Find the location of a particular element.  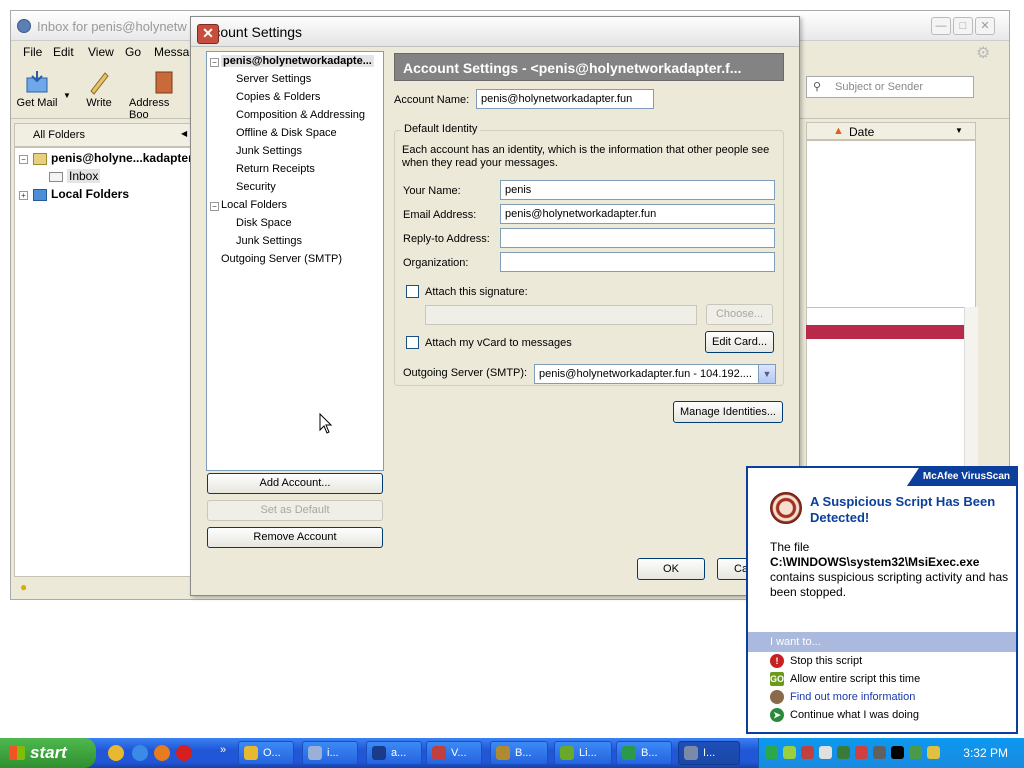

firefox-icon is located at coordinates (162, 753).